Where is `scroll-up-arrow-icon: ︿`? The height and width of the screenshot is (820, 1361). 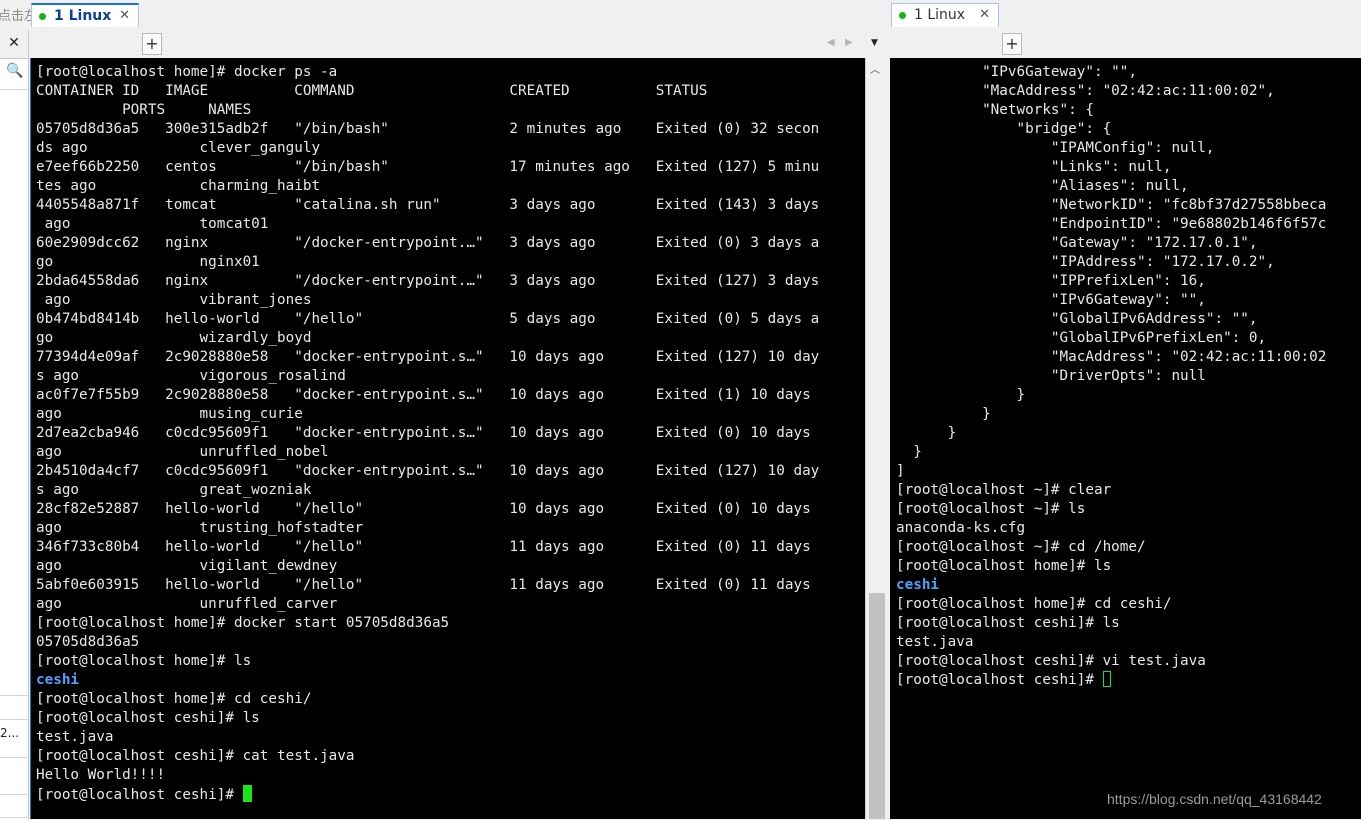 scroll-up-arrow-icon: ︿ is located at coordinates (875, 68).